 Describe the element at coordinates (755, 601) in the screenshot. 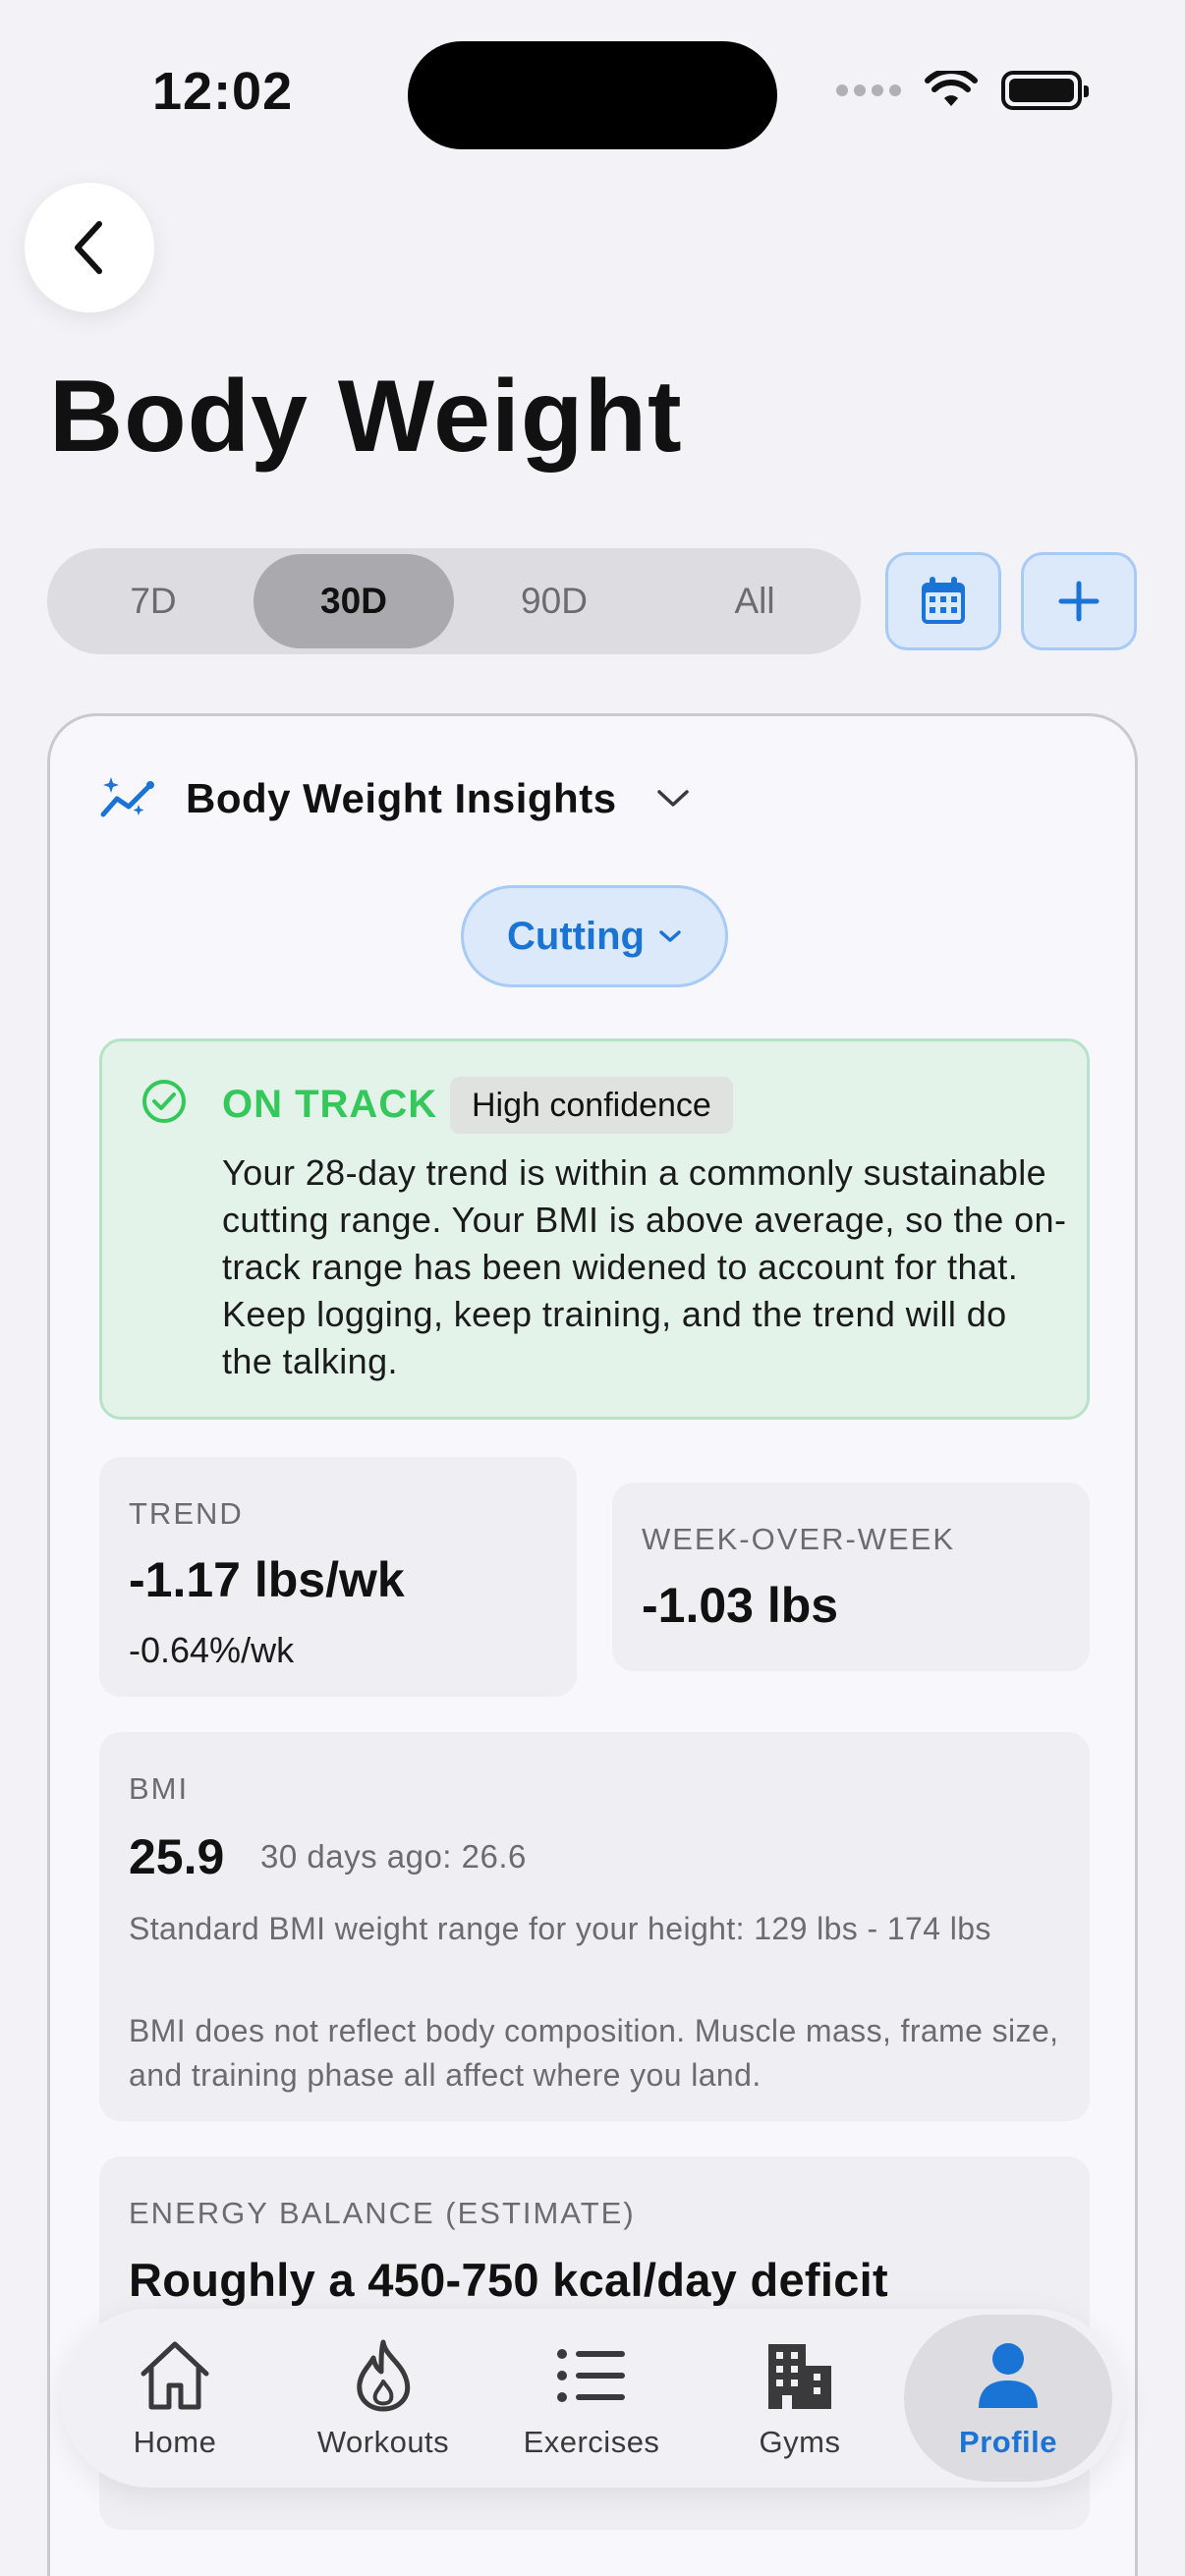

I see `range-all: All` at that location.